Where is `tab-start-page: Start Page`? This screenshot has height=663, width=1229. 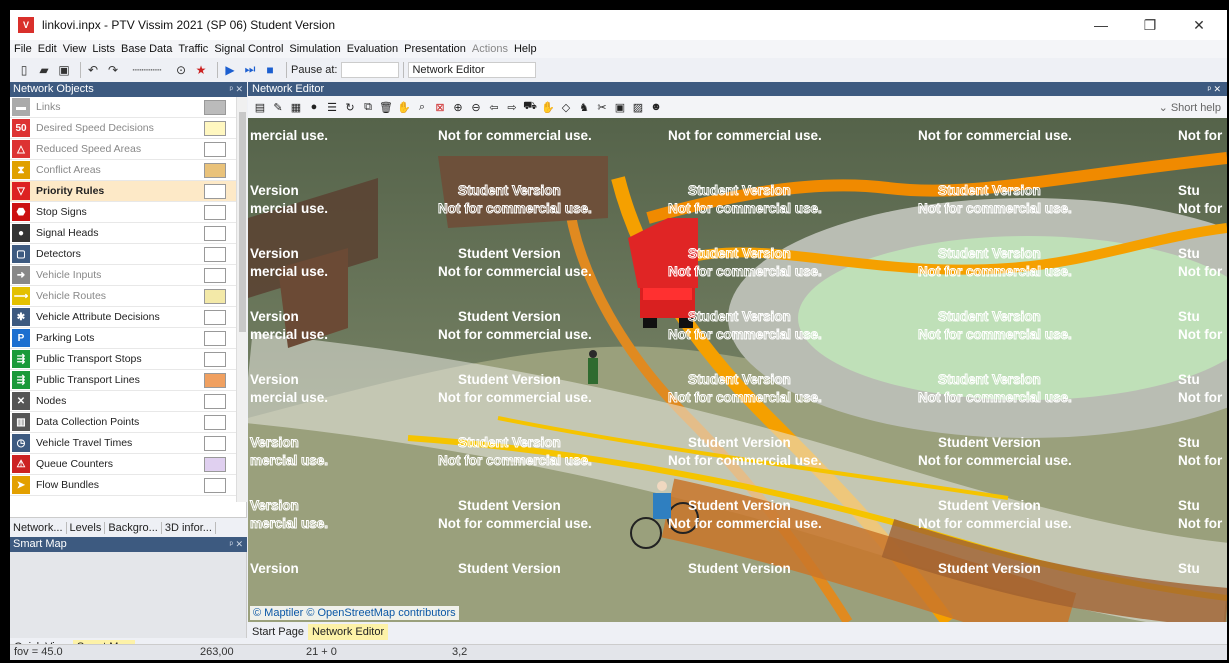 tab-start-page: Start Page is located at coordinates (278, 632).